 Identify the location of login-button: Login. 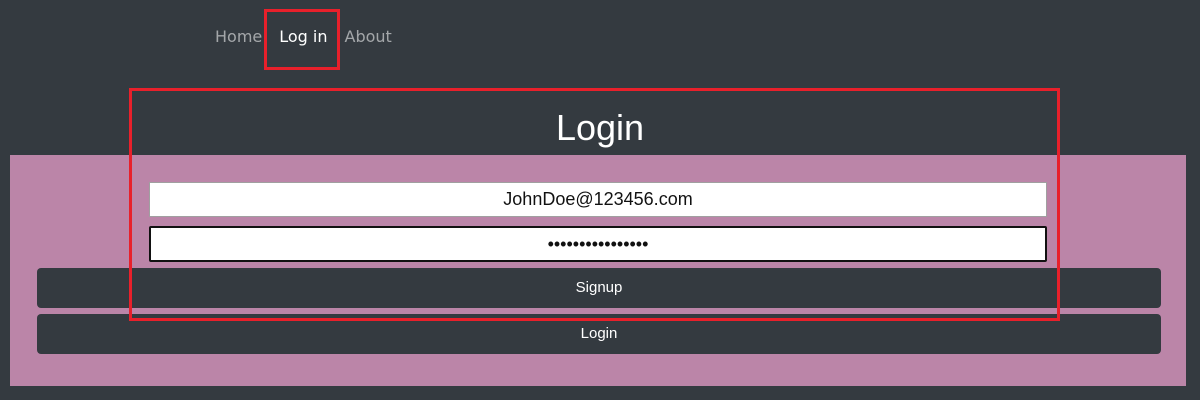
(599, 334).